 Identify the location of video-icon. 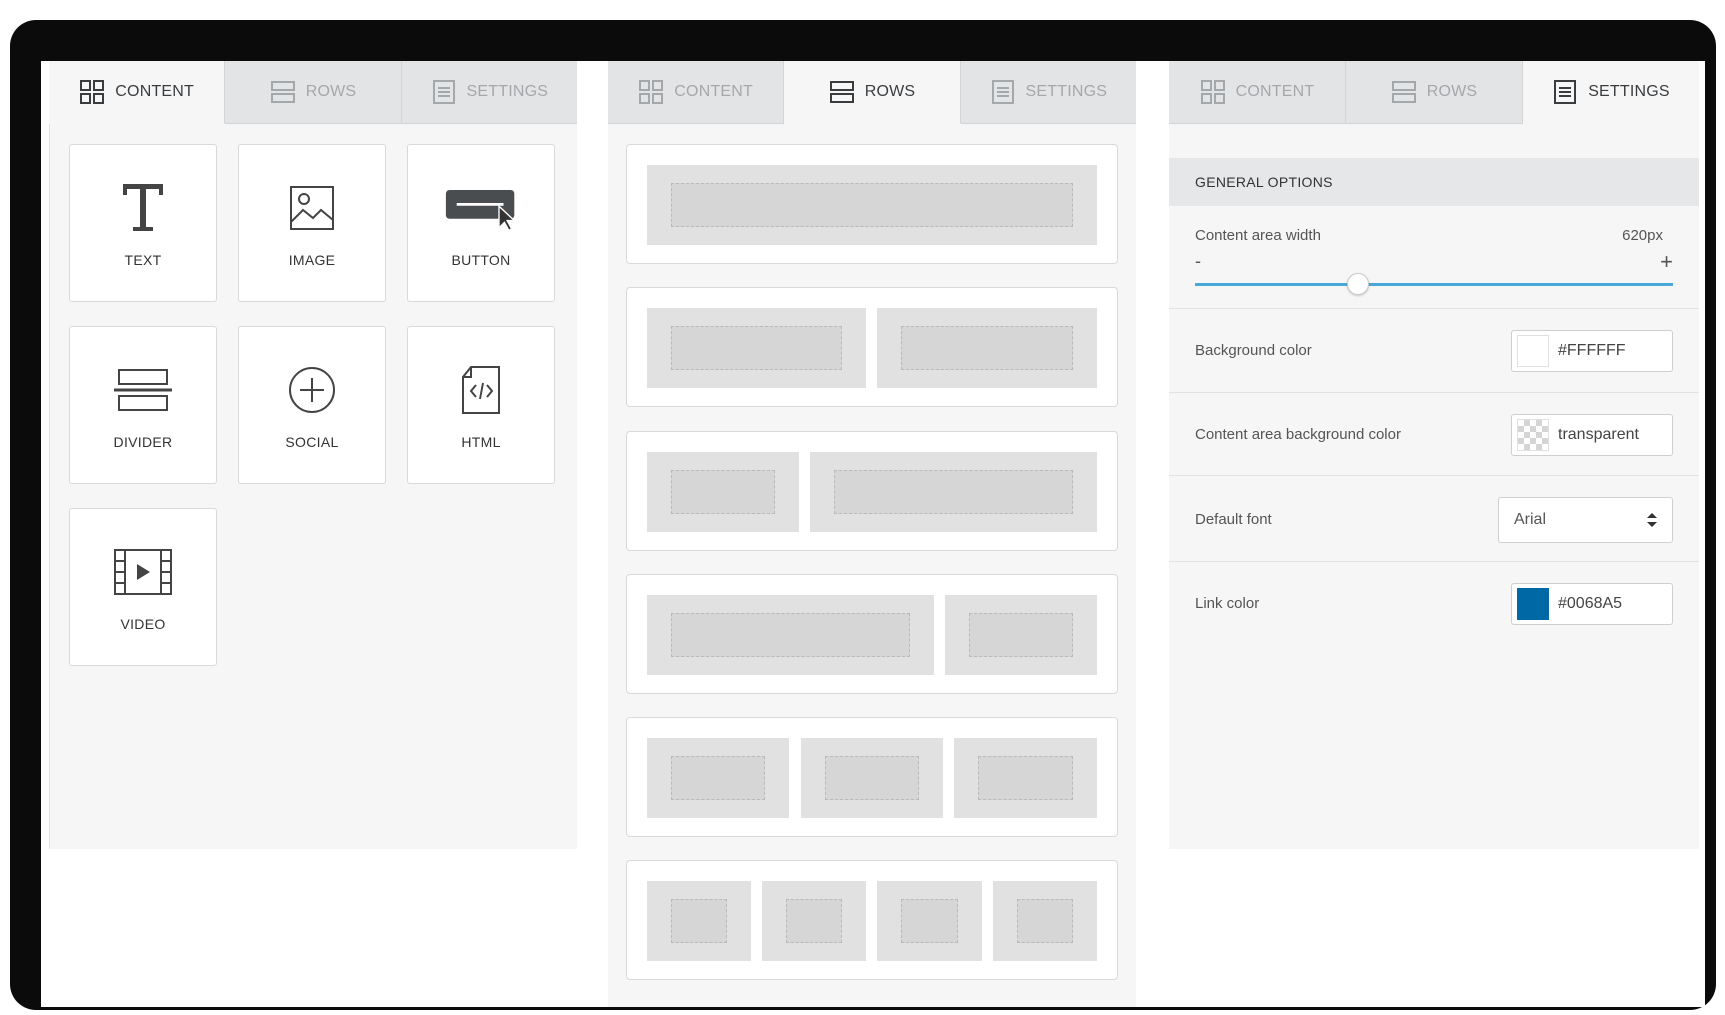
(143, 572).